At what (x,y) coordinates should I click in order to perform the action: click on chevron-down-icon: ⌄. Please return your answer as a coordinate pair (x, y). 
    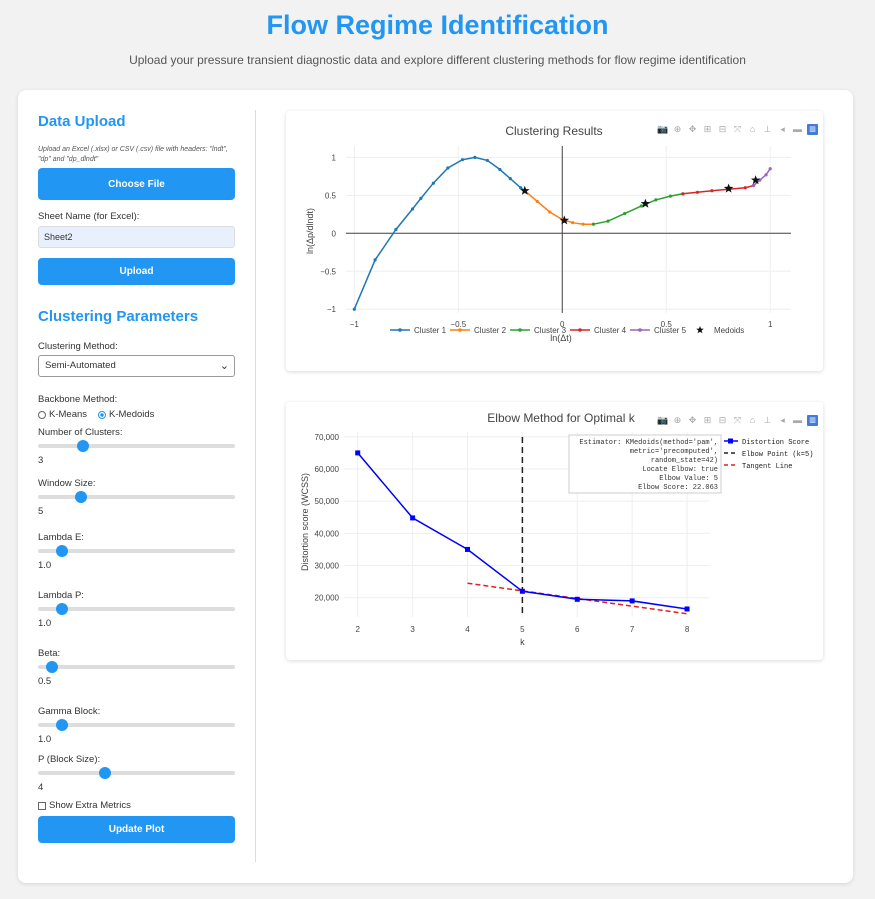
    Looking at the image, I should click on (224, 366).